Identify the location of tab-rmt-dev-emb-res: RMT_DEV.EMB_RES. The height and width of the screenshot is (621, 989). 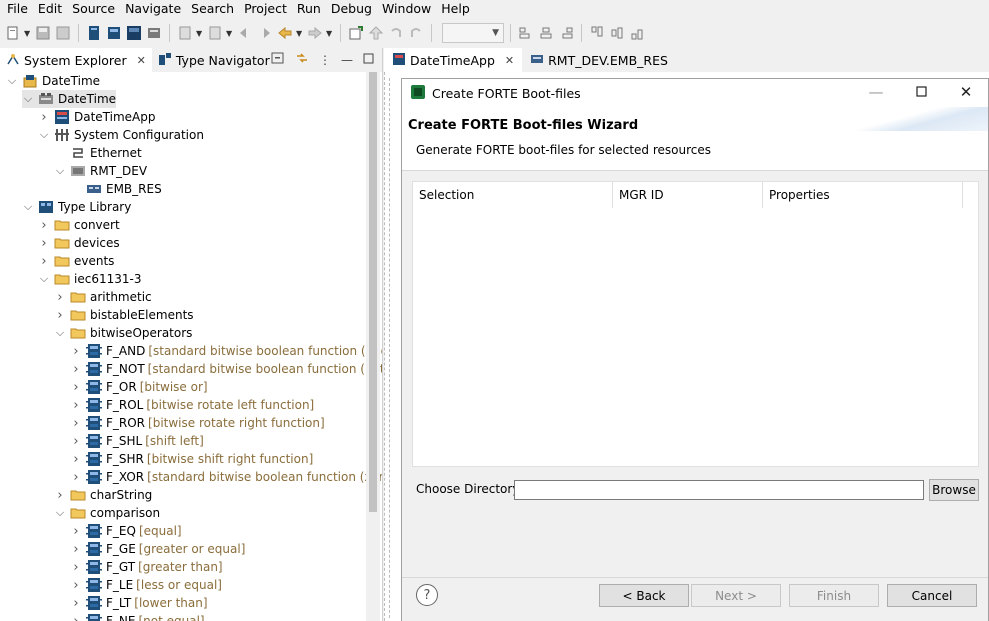
(599, 60).